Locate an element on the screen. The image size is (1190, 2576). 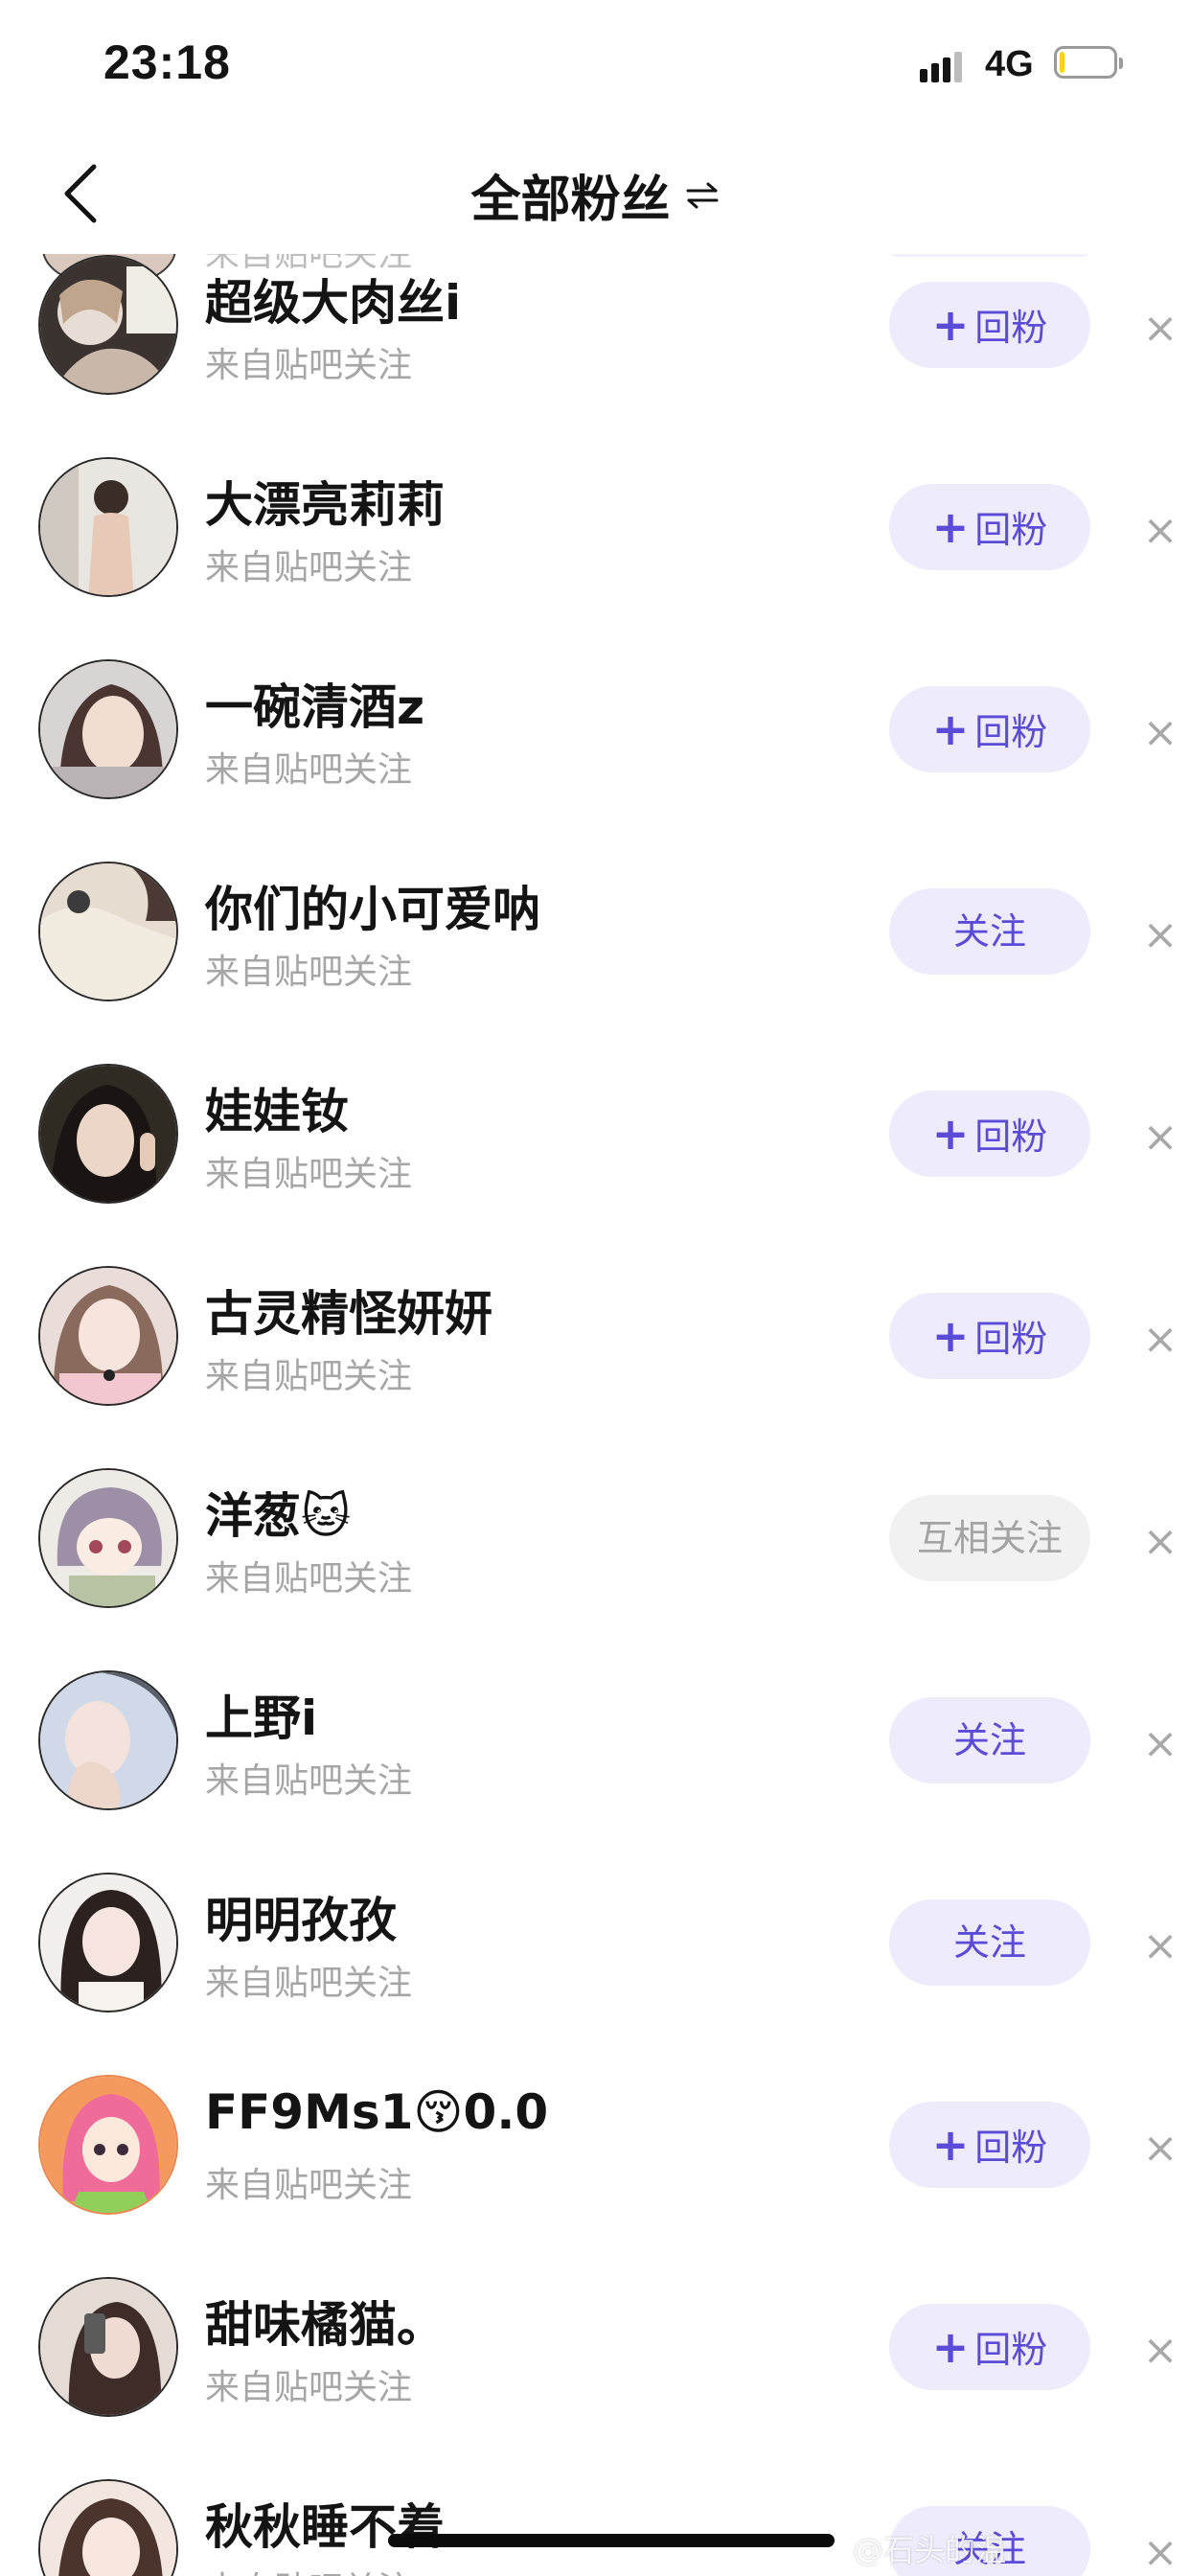
follower-row: 明明孜孜 来自贴吧关注 关注 × is located at coordinates (595, 1941).